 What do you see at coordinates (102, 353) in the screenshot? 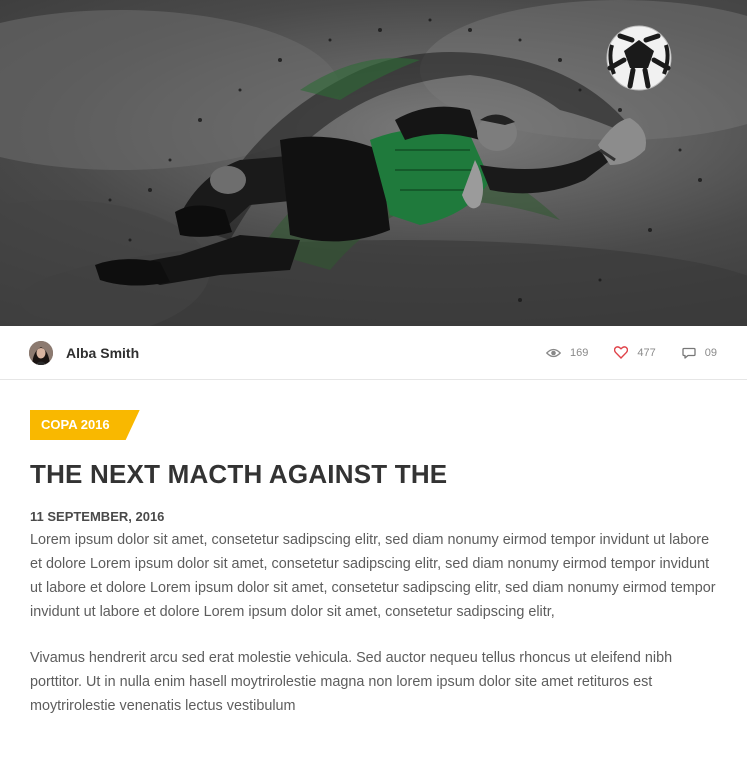
I see `author-name: Alba Smith` at bounding box center [102, 353].